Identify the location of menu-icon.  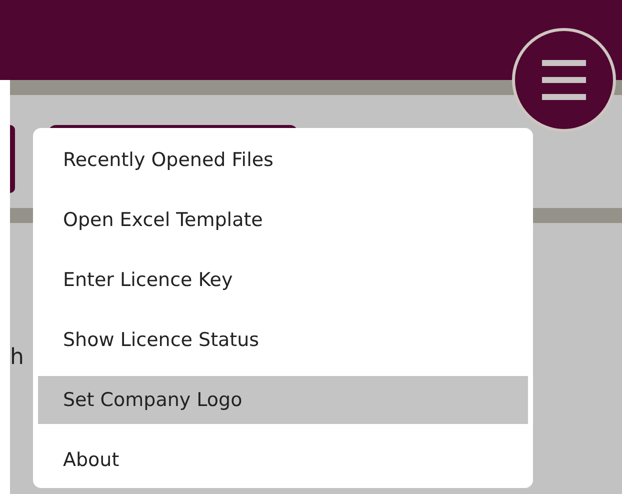
(564, 80).